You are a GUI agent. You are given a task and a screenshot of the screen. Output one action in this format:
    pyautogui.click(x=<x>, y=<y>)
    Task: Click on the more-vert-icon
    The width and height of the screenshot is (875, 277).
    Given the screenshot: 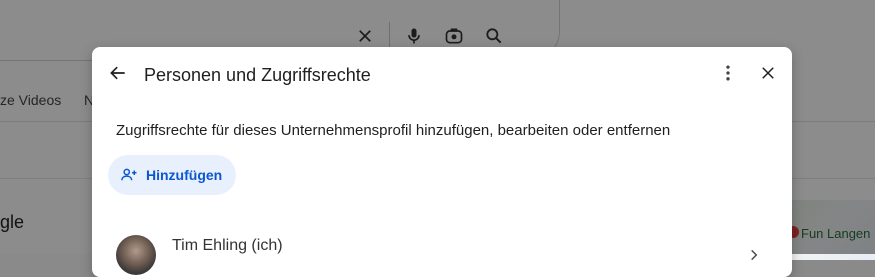 What is the action you would take?
    pyautogui.click(x=728, y=75)
    